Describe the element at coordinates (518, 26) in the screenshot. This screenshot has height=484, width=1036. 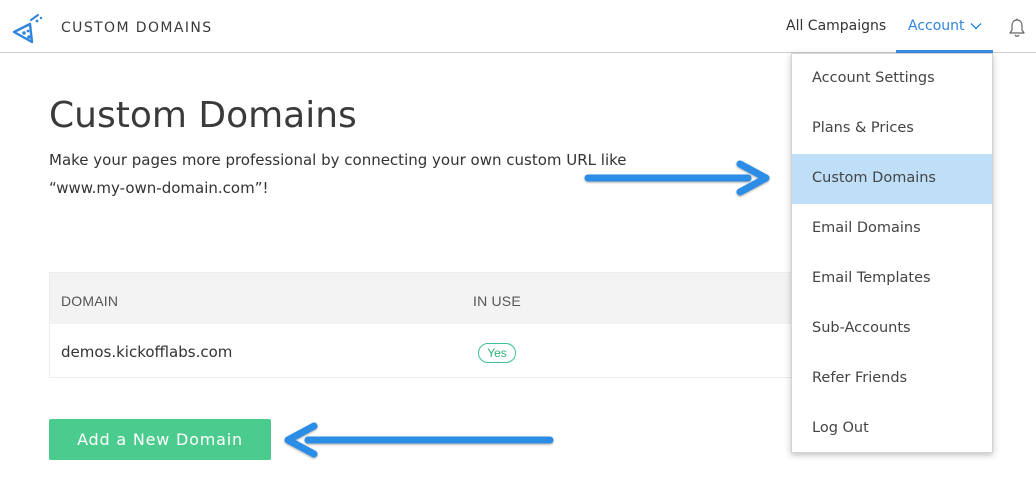
I see `top-bar: CUSTOM DOMAINS All Campaigns Account` at that location.